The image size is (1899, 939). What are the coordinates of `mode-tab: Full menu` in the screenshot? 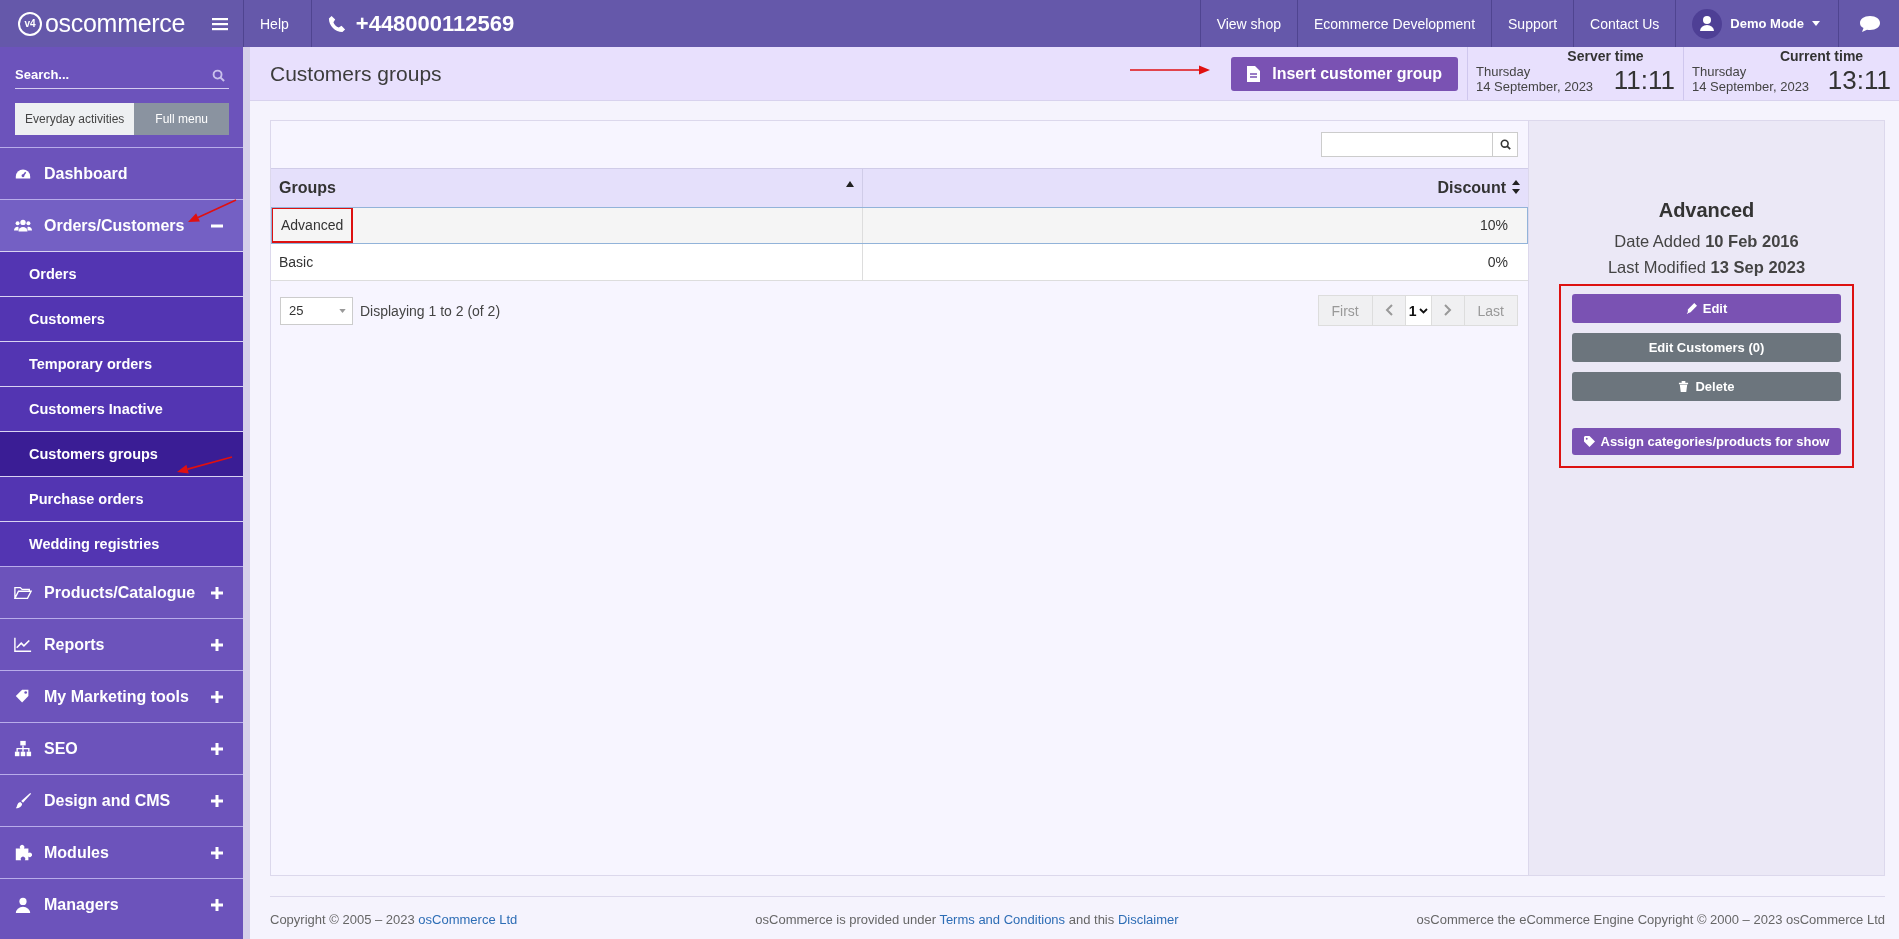 It's located at (181, 119).